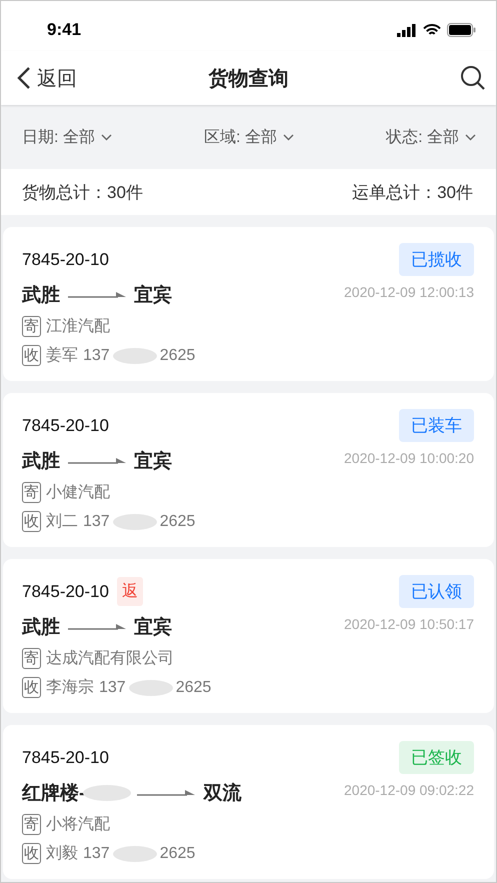 Image resolution: width=497 pixels, height=883 pixels. I want to click on sender-name: 江淮汽配, so click(78, 326).